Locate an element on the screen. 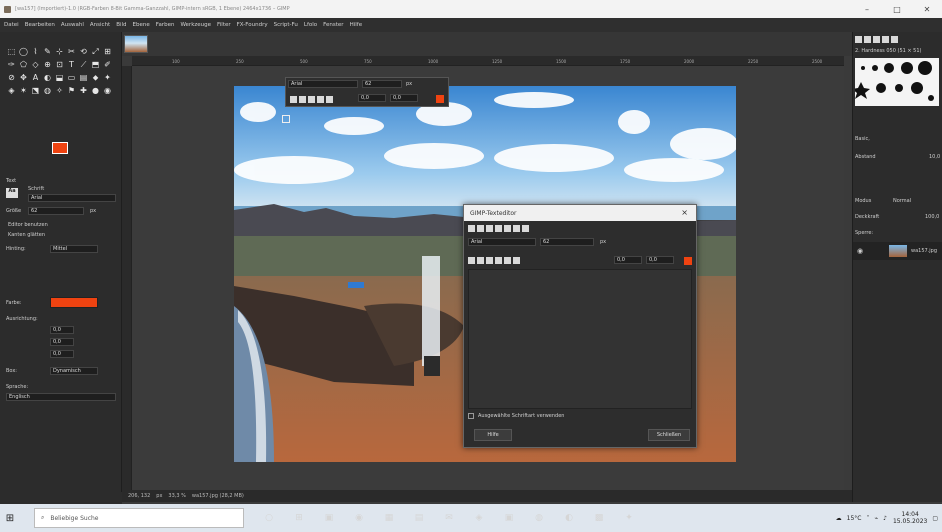 This screenshot has width=942, height=532. font-preview-icon: Aa is located at coordinates (12, 193).